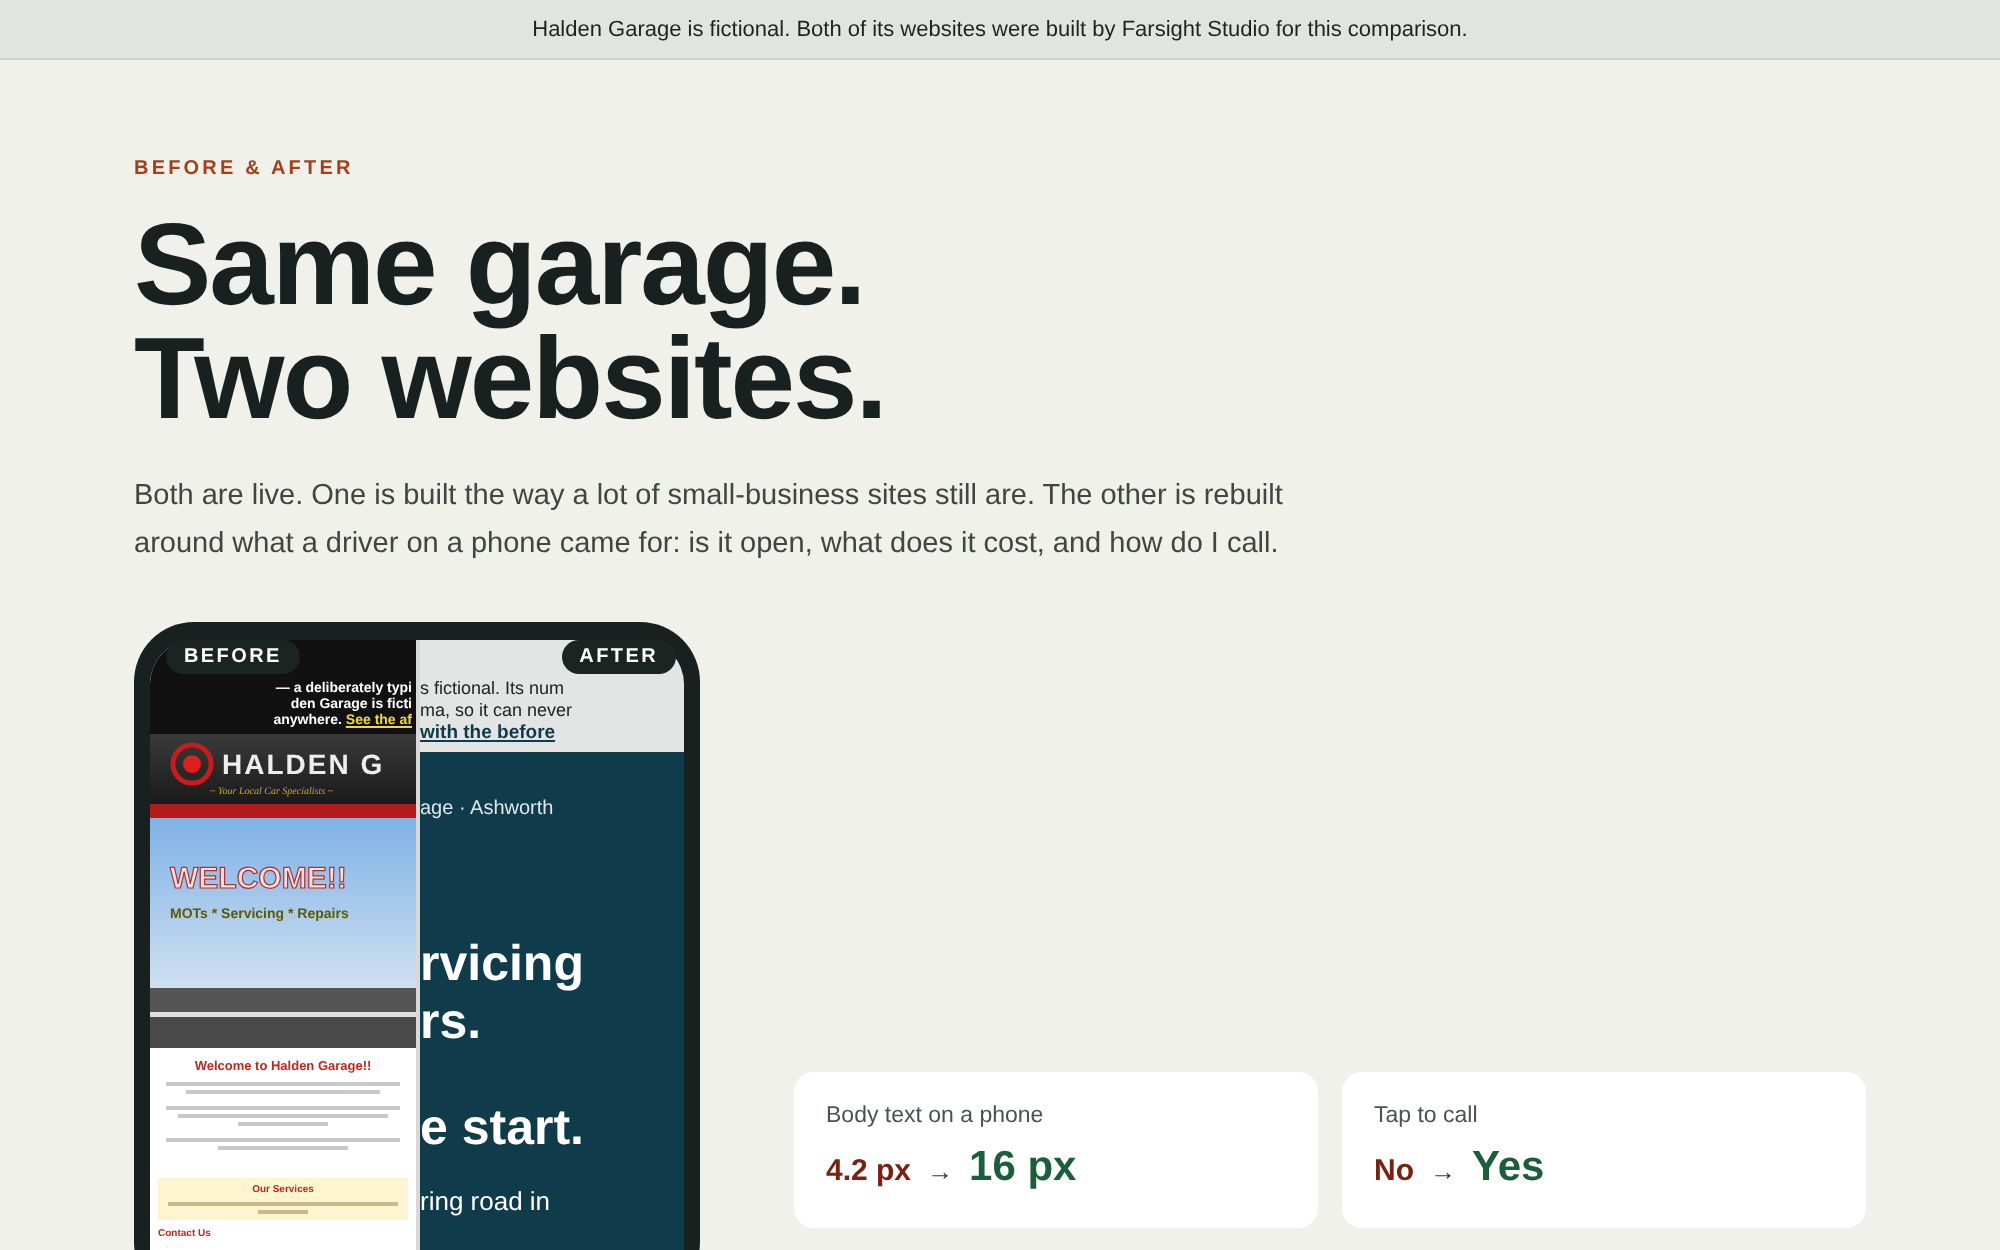  I want to click on welcome-heading: WELCOME!!, so click(259, 879).